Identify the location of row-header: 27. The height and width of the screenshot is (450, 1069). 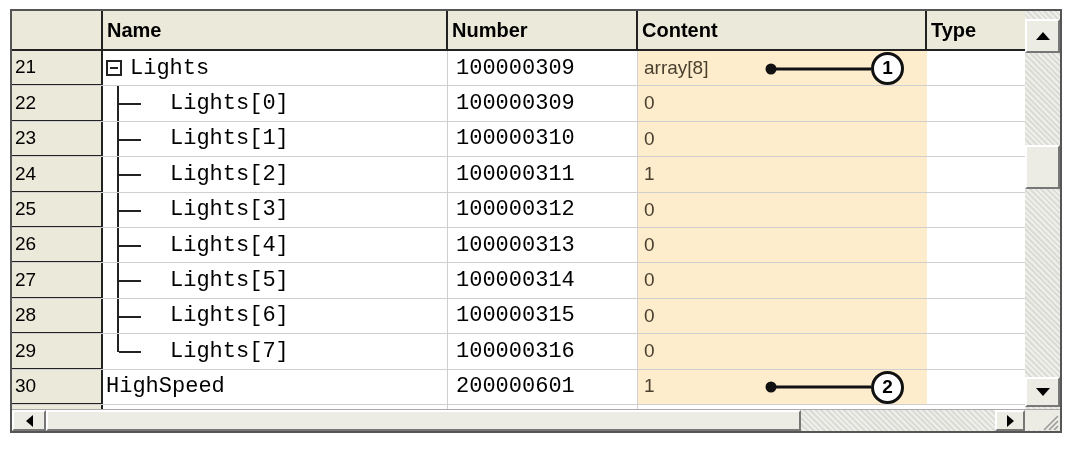
(57, 280).